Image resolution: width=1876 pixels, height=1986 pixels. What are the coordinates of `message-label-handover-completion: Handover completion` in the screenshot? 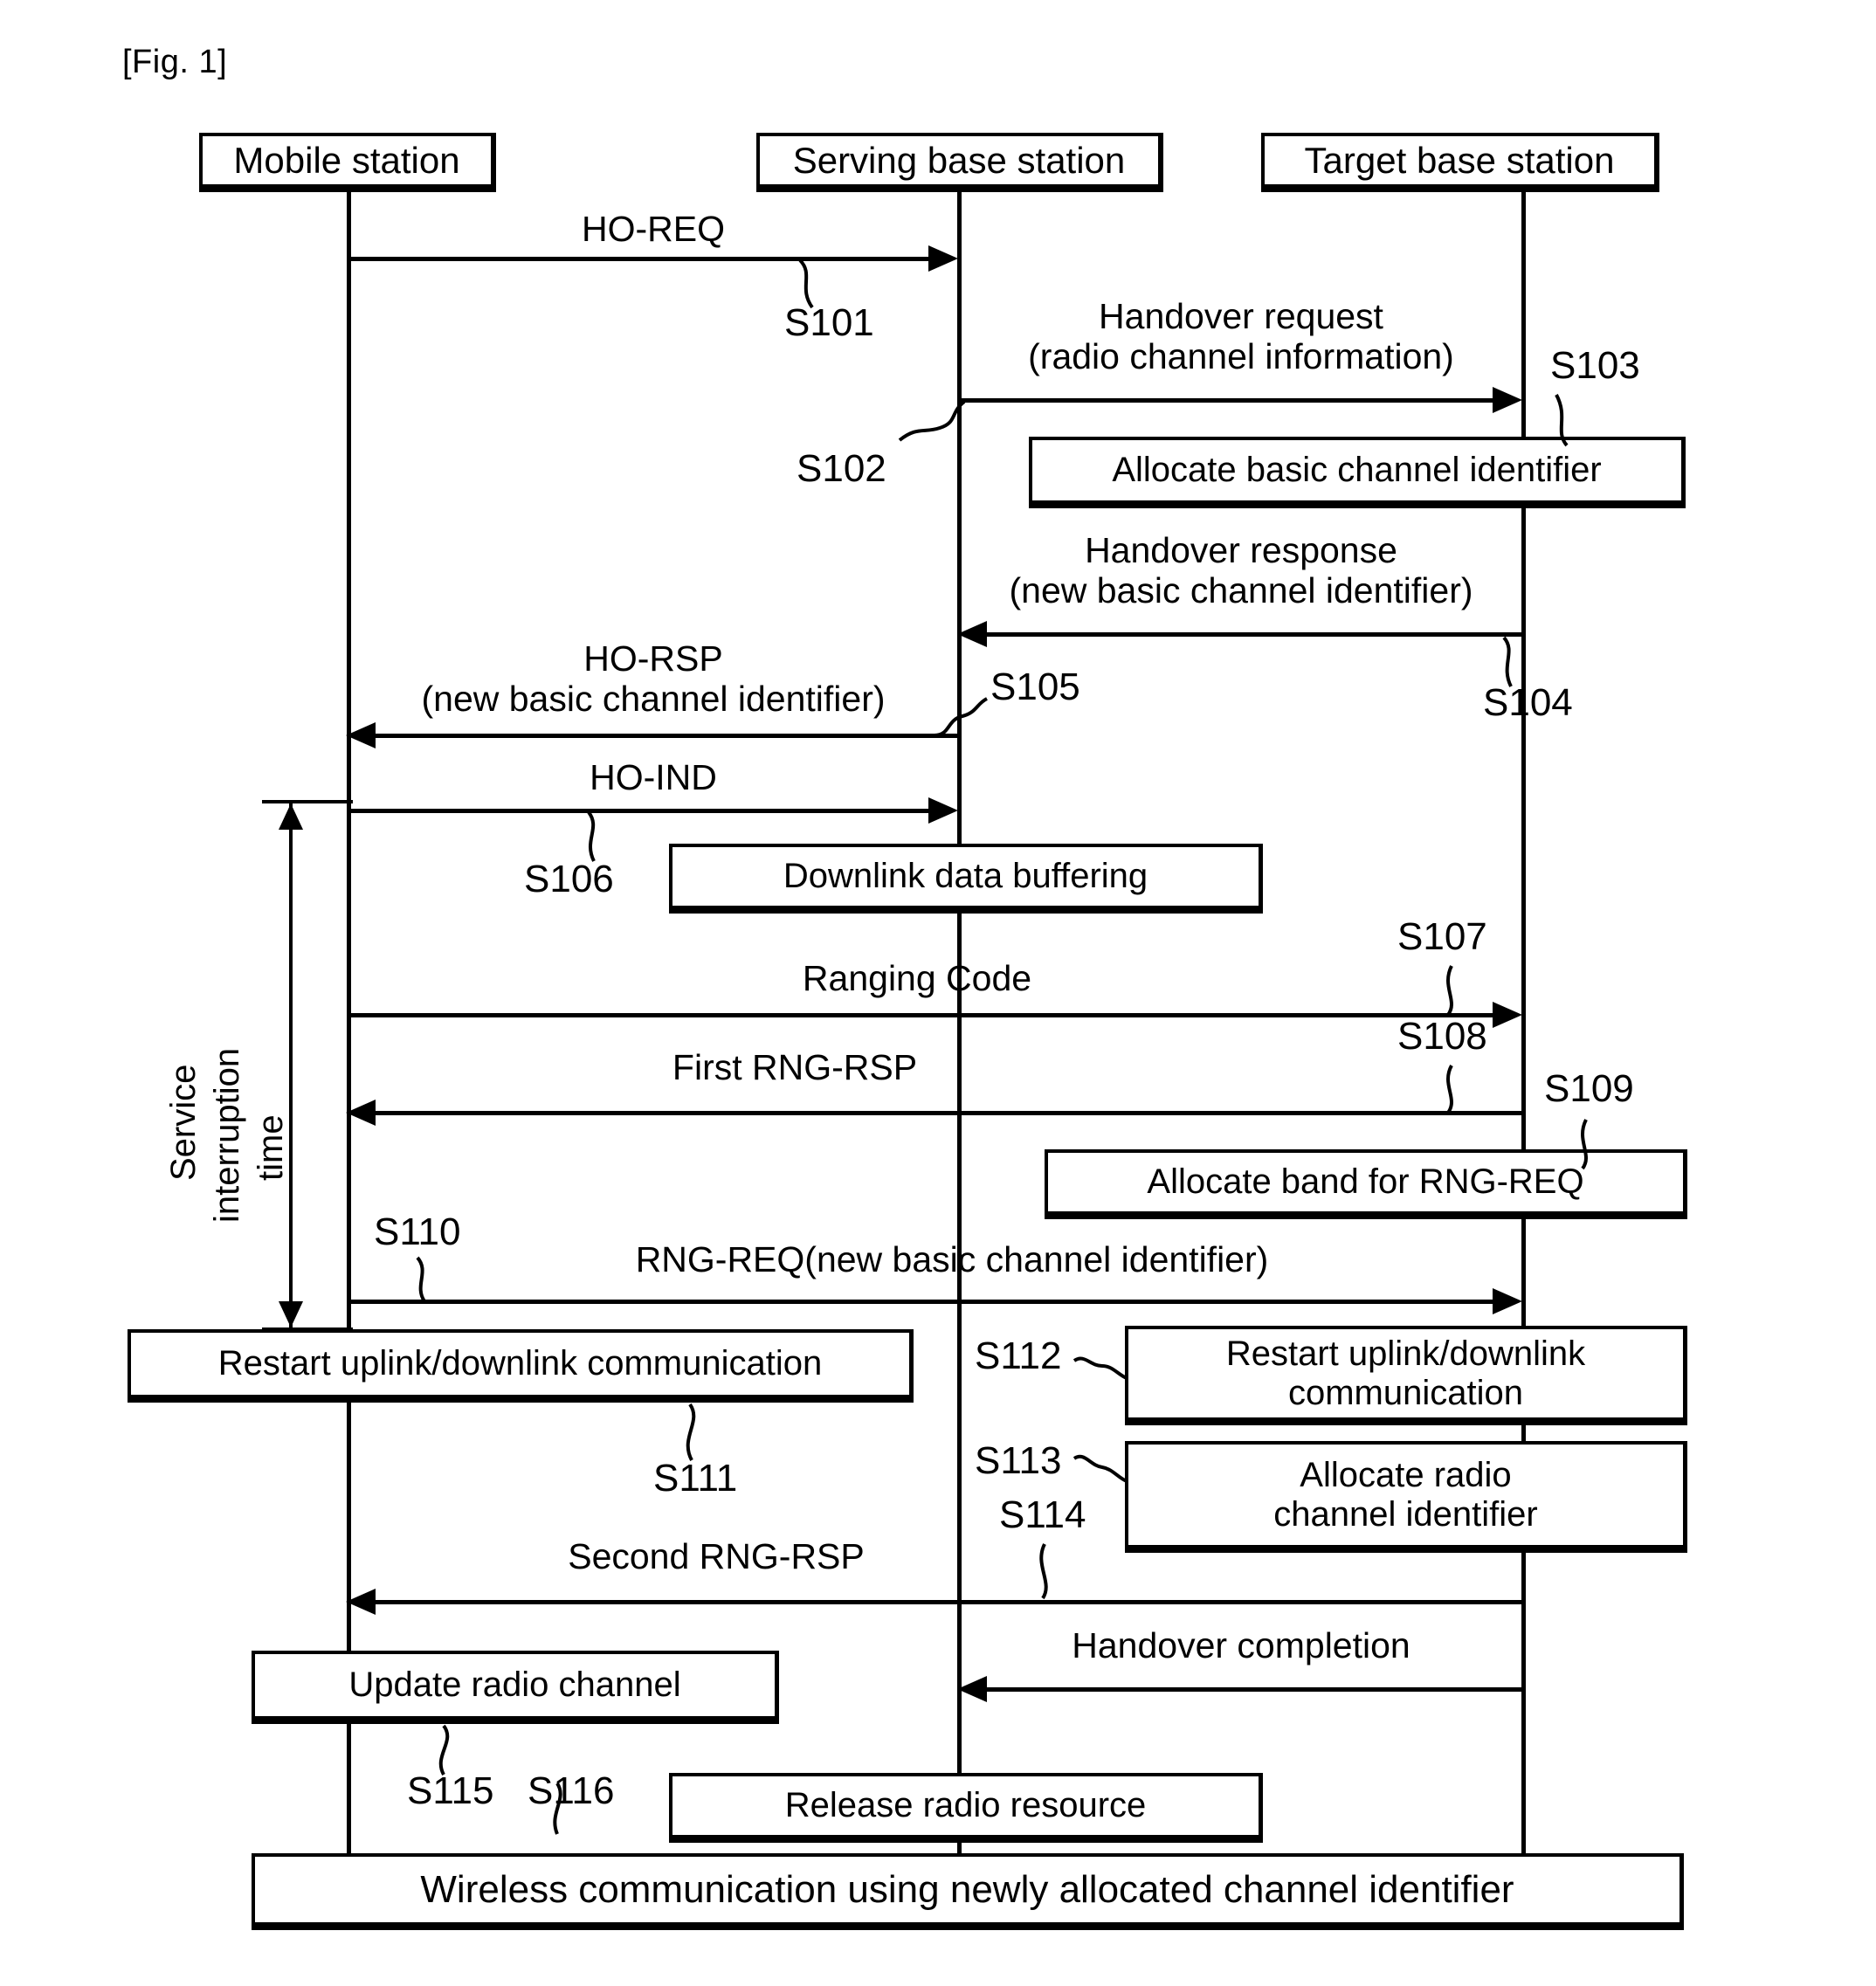 It's located at (1241, 1645).